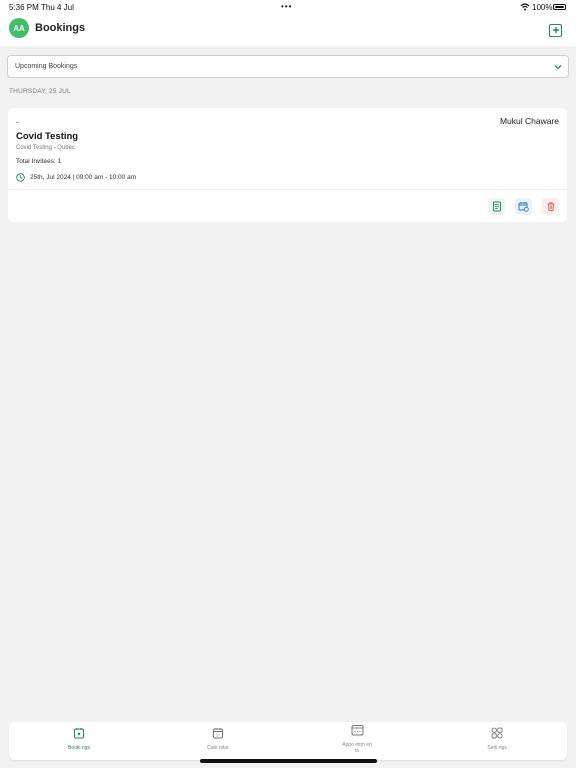 The width and height of the screenshot is (576, 768). I want to click on calendar-reschedule-icon, so click(523, 207).